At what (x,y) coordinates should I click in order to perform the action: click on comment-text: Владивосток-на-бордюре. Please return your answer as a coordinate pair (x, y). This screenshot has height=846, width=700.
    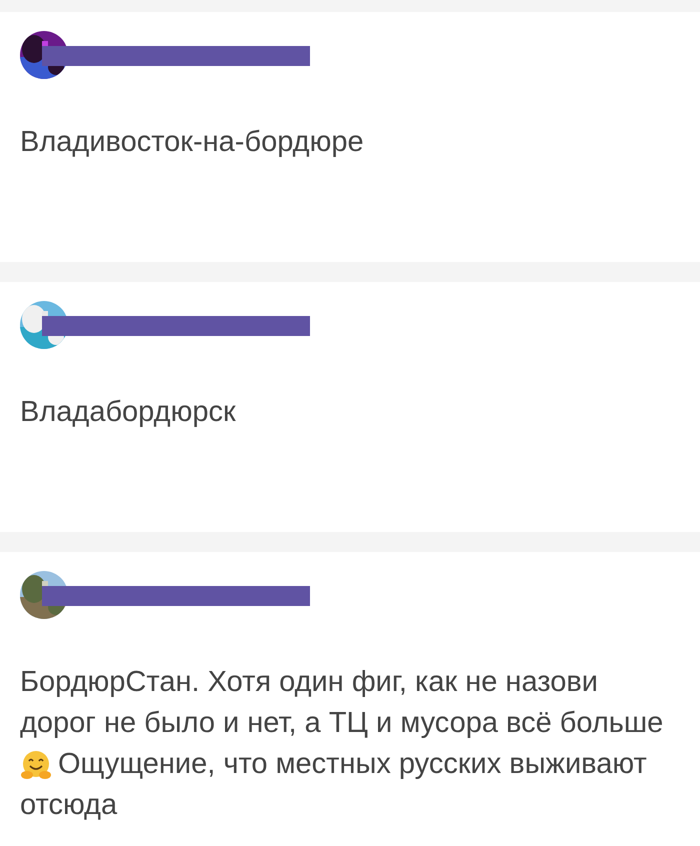
    Looking at the image, I should click on (192, 142).